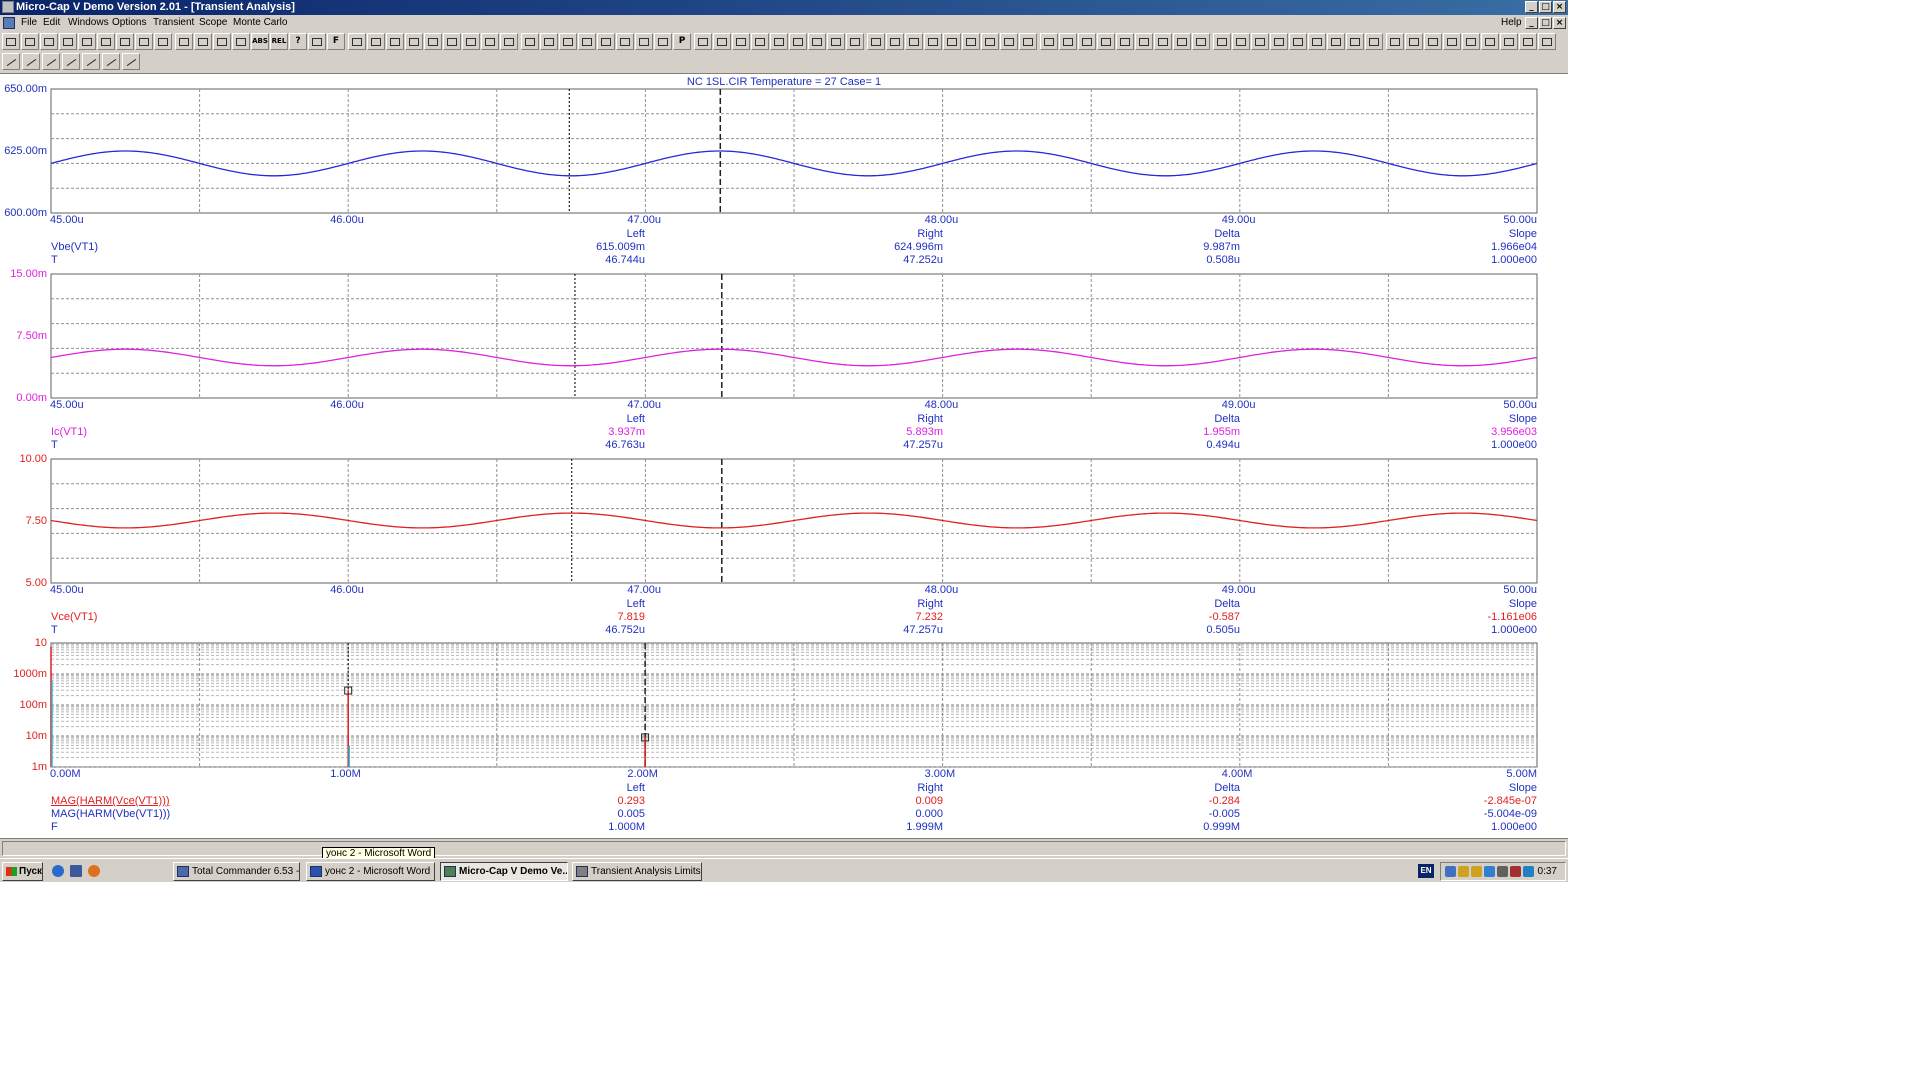  What do you see at coordinates (213, 23) in the screenshot?
I see `menu-scope: Scope` at bounding box center [213, 23].